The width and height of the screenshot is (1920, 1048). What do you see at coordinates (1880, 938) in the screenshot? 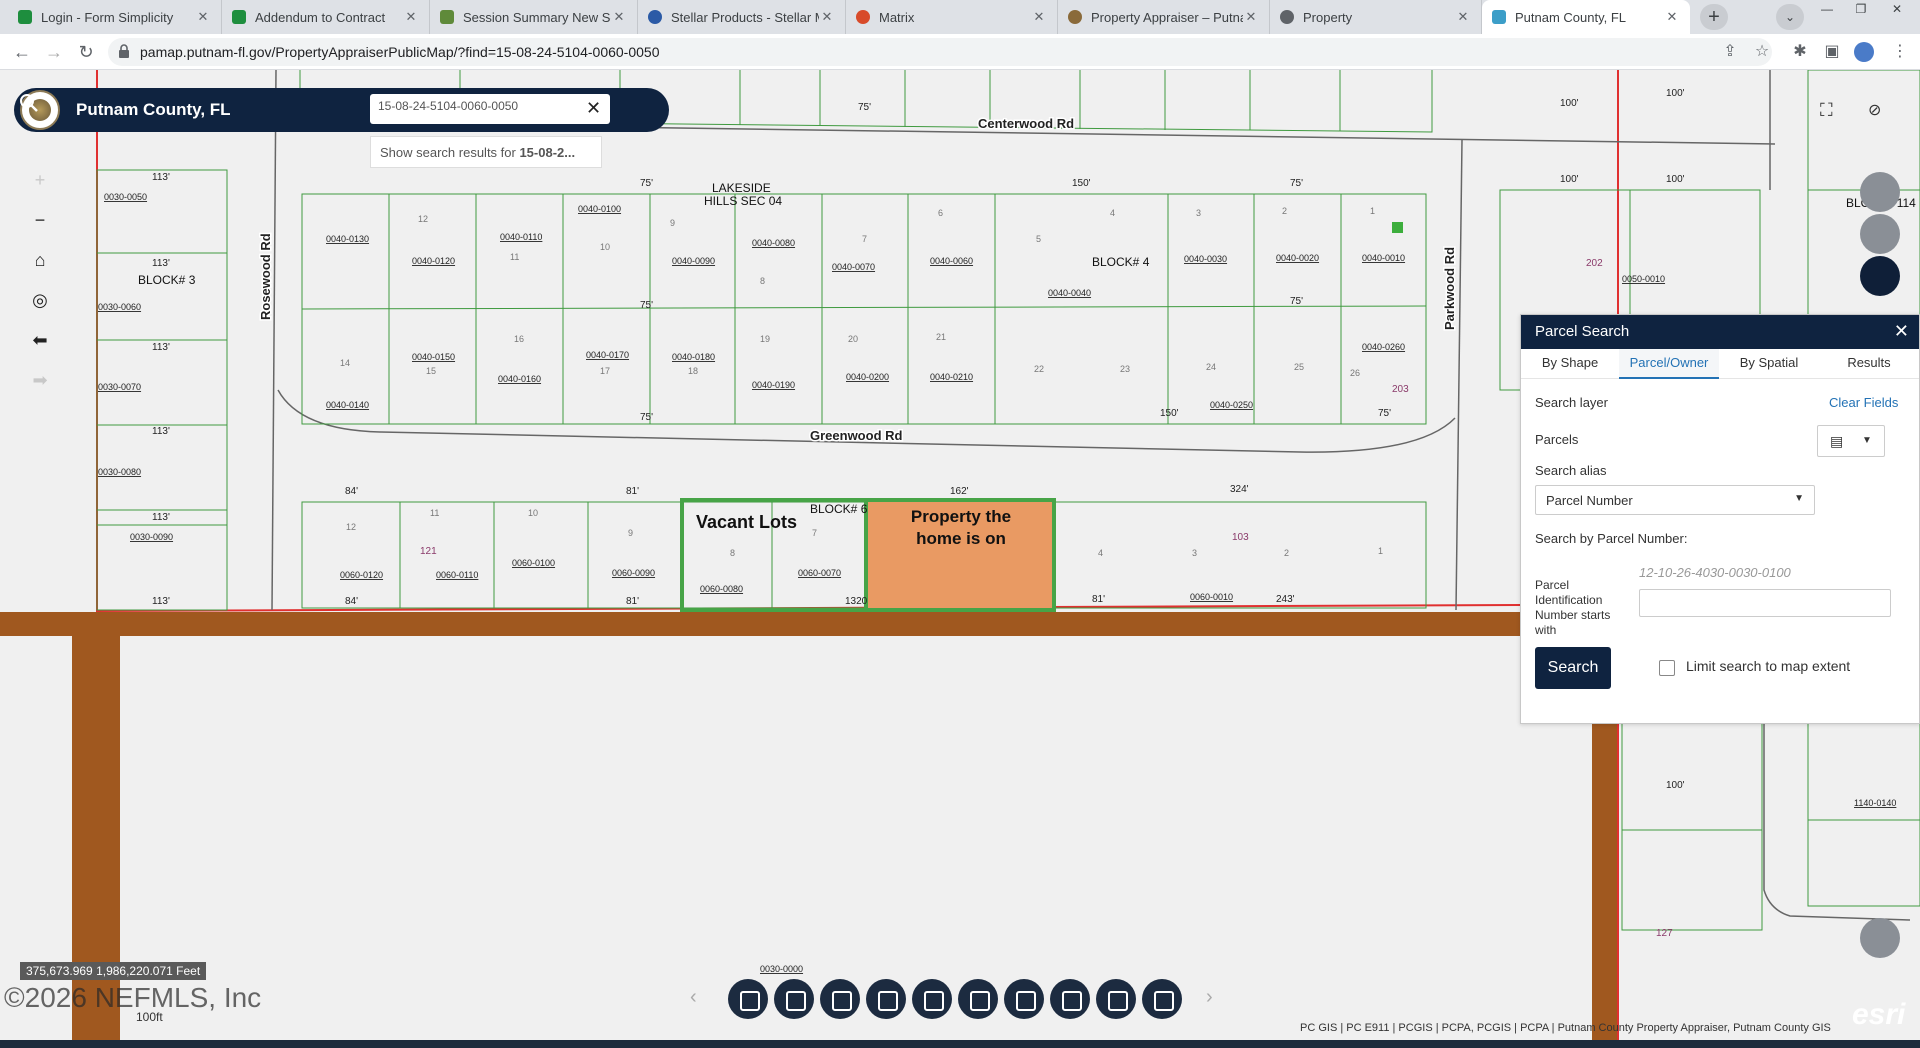
I see `table-icon` at bounding box center [1880, 938].